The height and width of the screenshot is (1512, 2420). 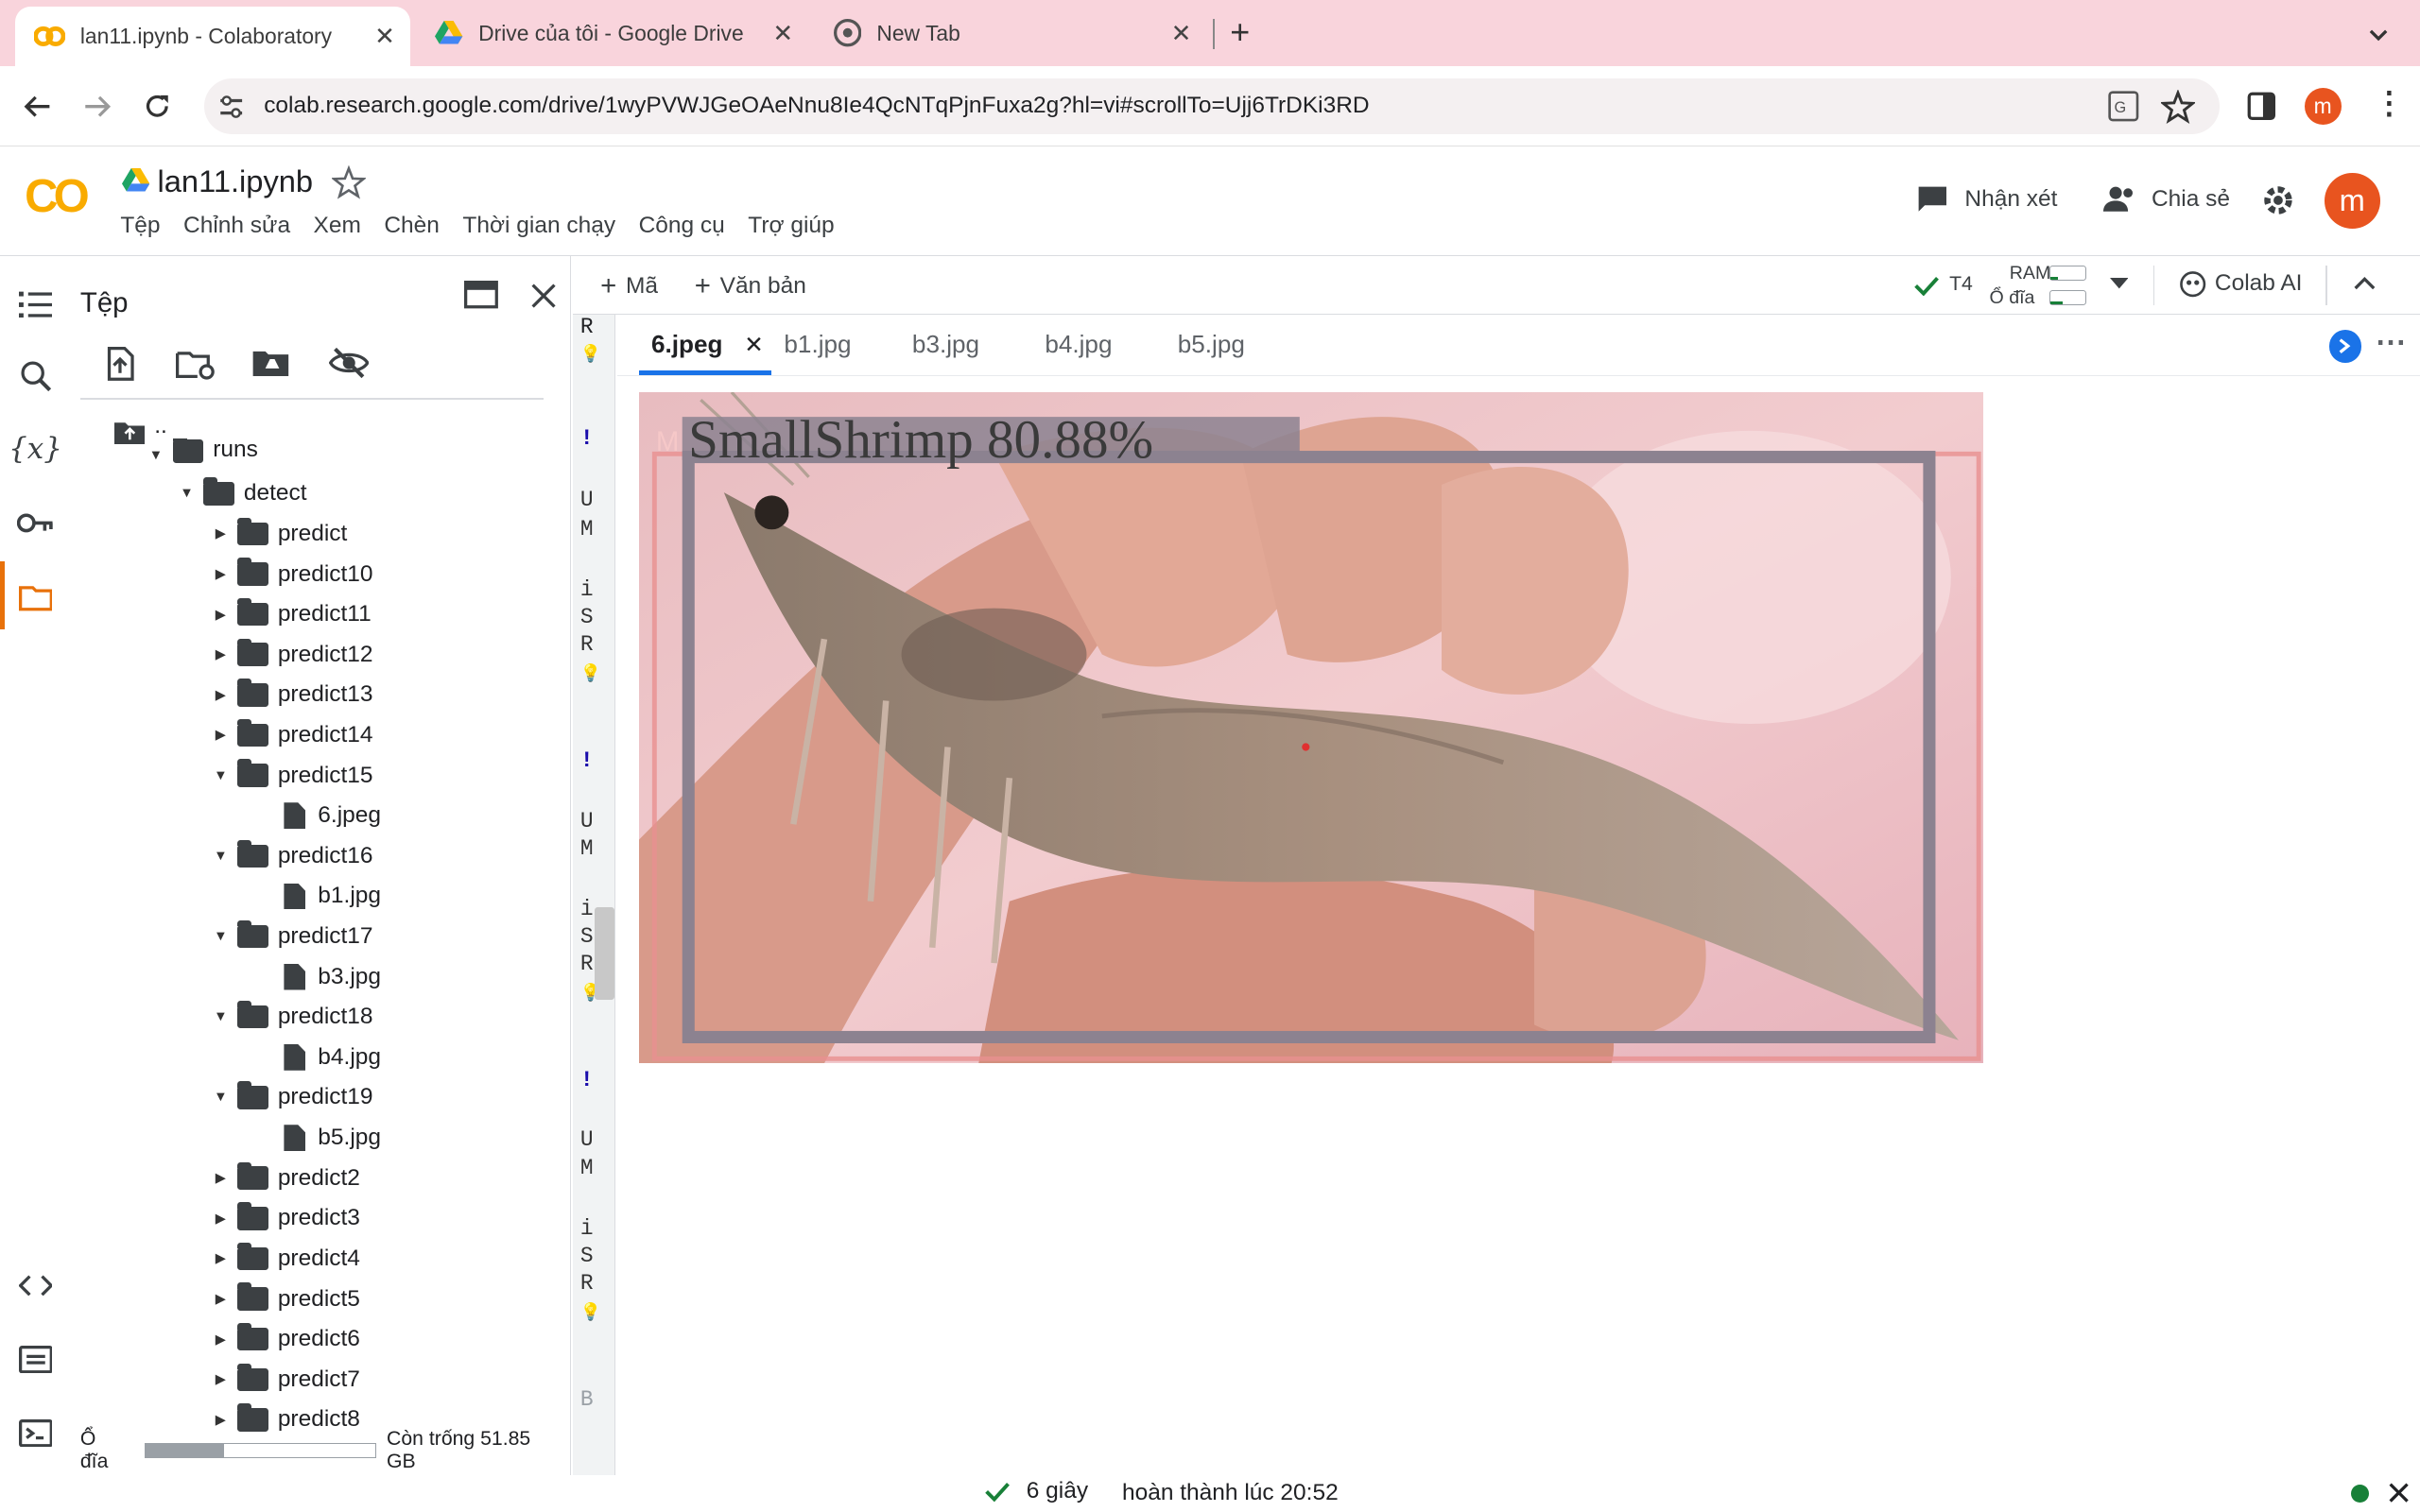 What do you see at coordinates (2389, 103) in the screenshot?
I see `kebab-menu-icon: ⋮` at bounding box center [2389, 103].